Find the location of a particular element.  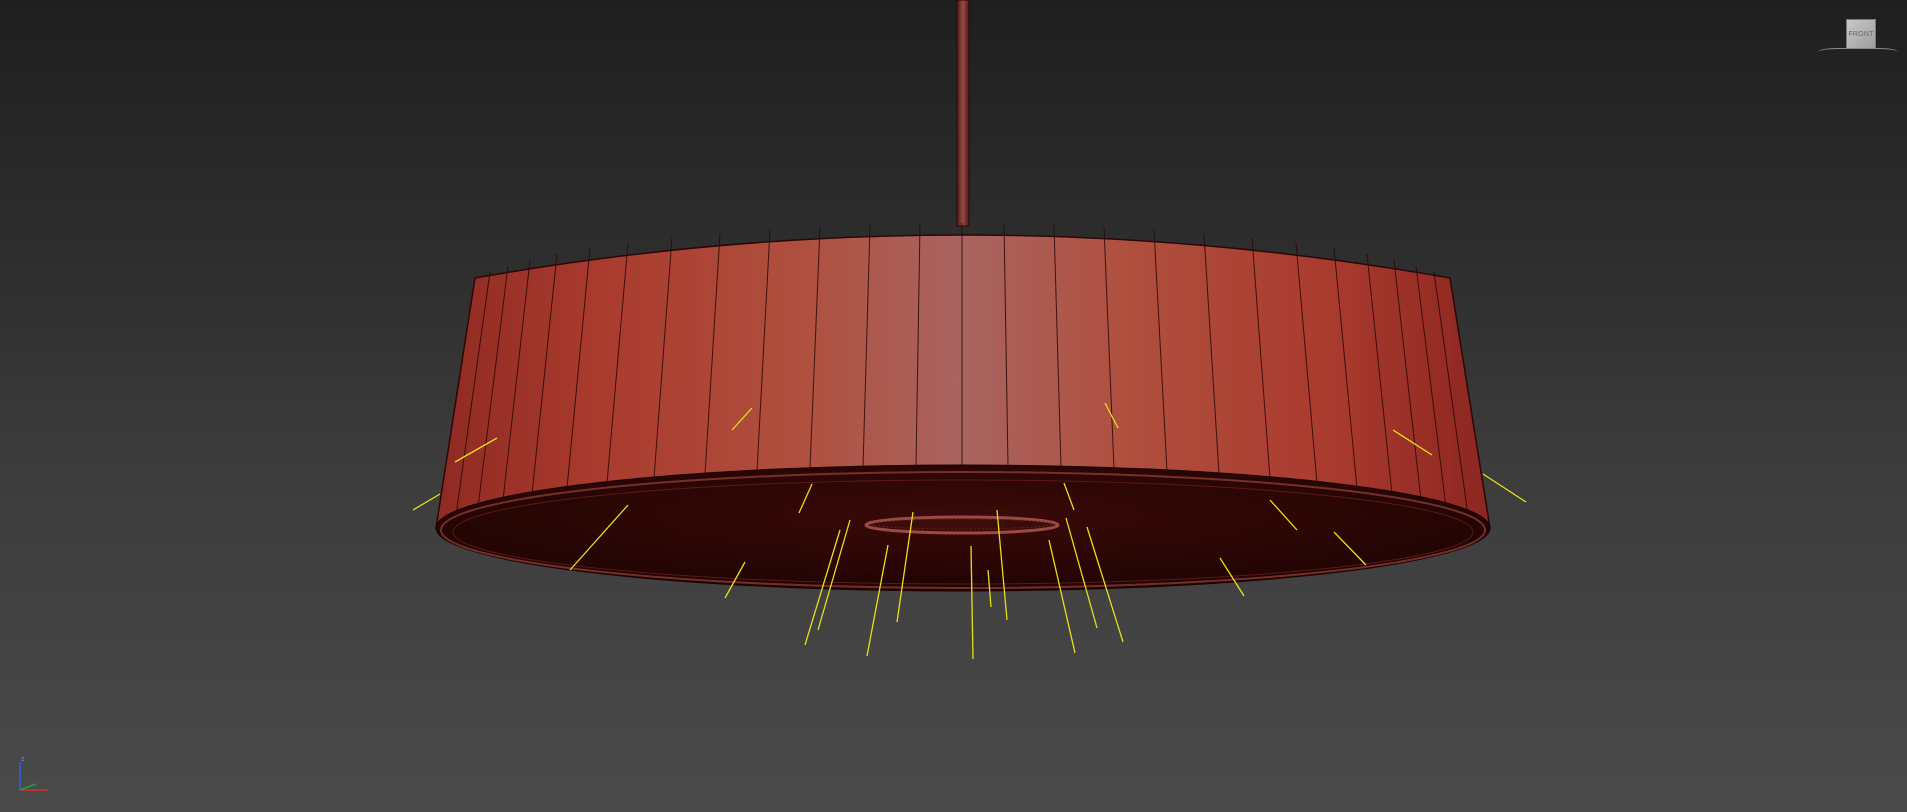

viewcube-navigator: FRONT is located at coordinates (1858, 36).